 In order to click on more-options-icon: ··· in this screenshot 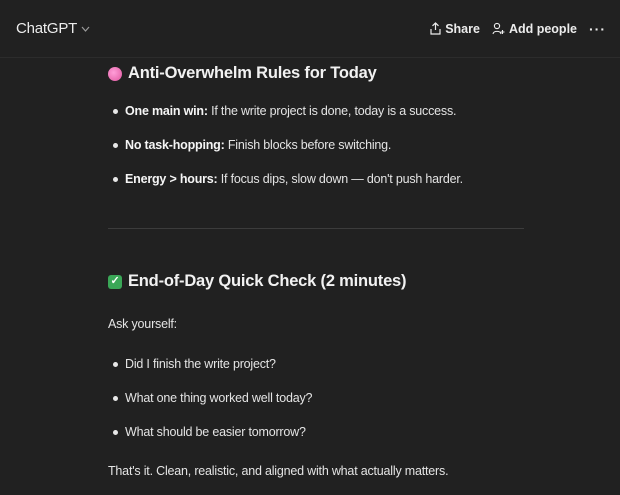, I will do `click(597, 29)`.